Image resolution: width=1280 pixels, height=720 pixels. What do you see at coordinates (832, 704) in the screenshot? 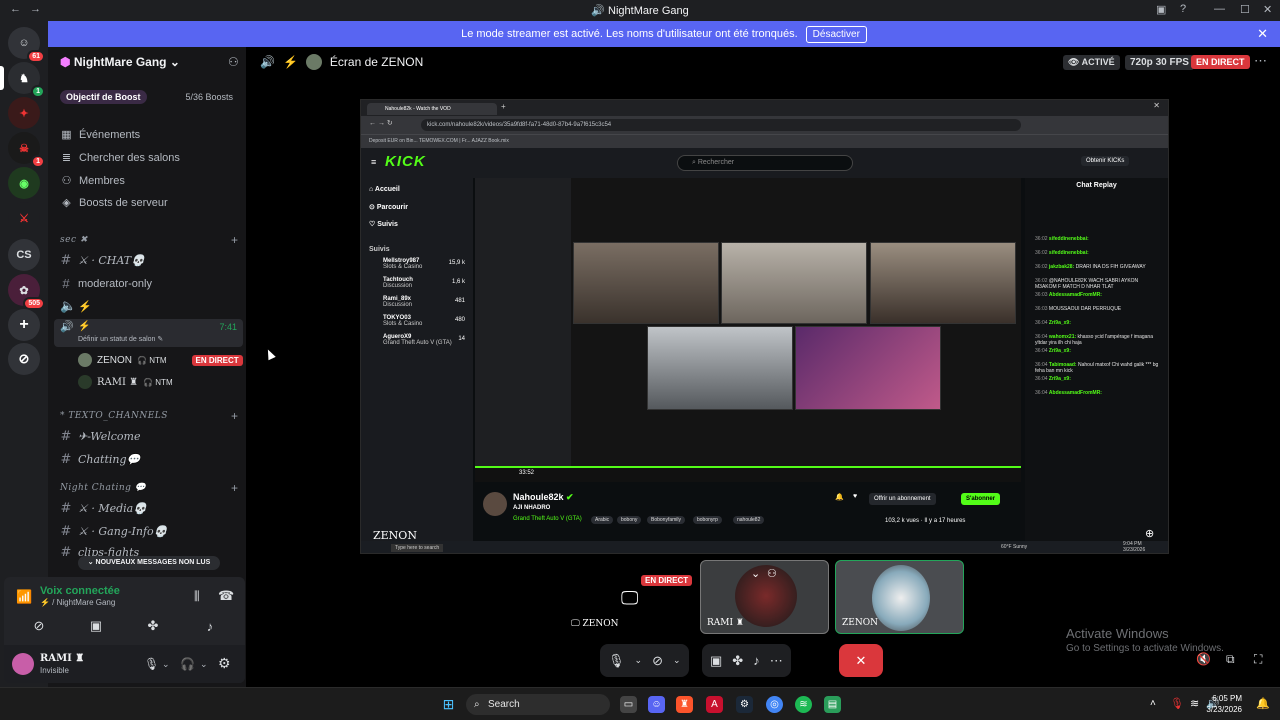
I see `app-icon: ▤` at bounding box center [832, 704].